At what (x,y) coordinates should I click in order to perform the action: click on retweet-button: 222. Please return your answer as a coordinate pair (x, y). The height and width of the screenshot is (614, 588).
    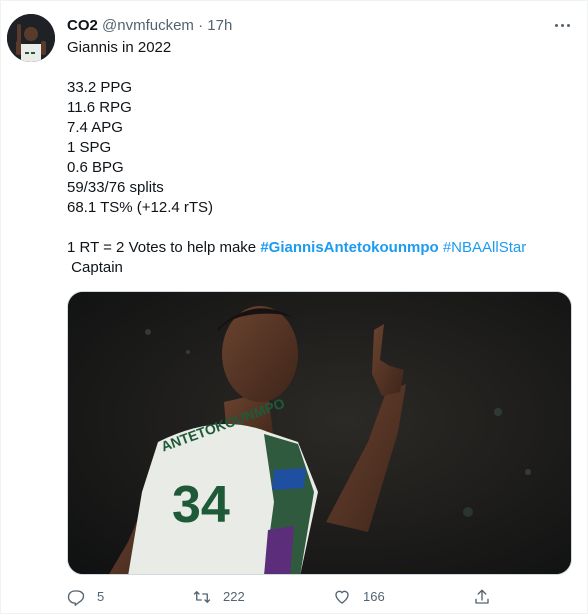
    Looking at the image, I should click on (219, 597).